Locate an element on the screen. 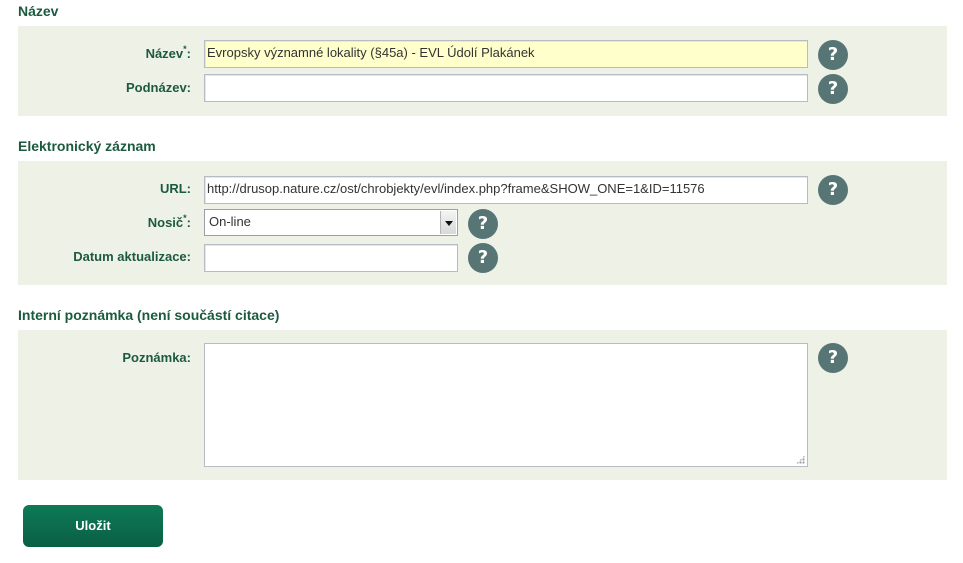 This screenshot has width=963, height=563. section-title-nazev: Název is located at coordinates (38, 11).